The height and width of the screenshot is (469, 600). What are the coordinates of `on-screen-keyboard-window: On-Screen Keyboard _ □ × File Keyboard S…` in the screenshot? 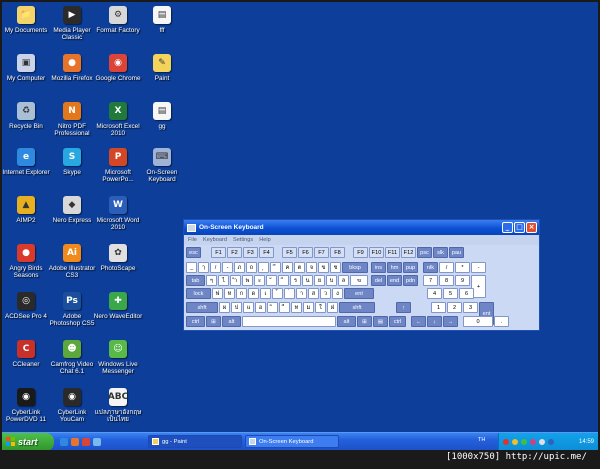 It's located at (361, 275).